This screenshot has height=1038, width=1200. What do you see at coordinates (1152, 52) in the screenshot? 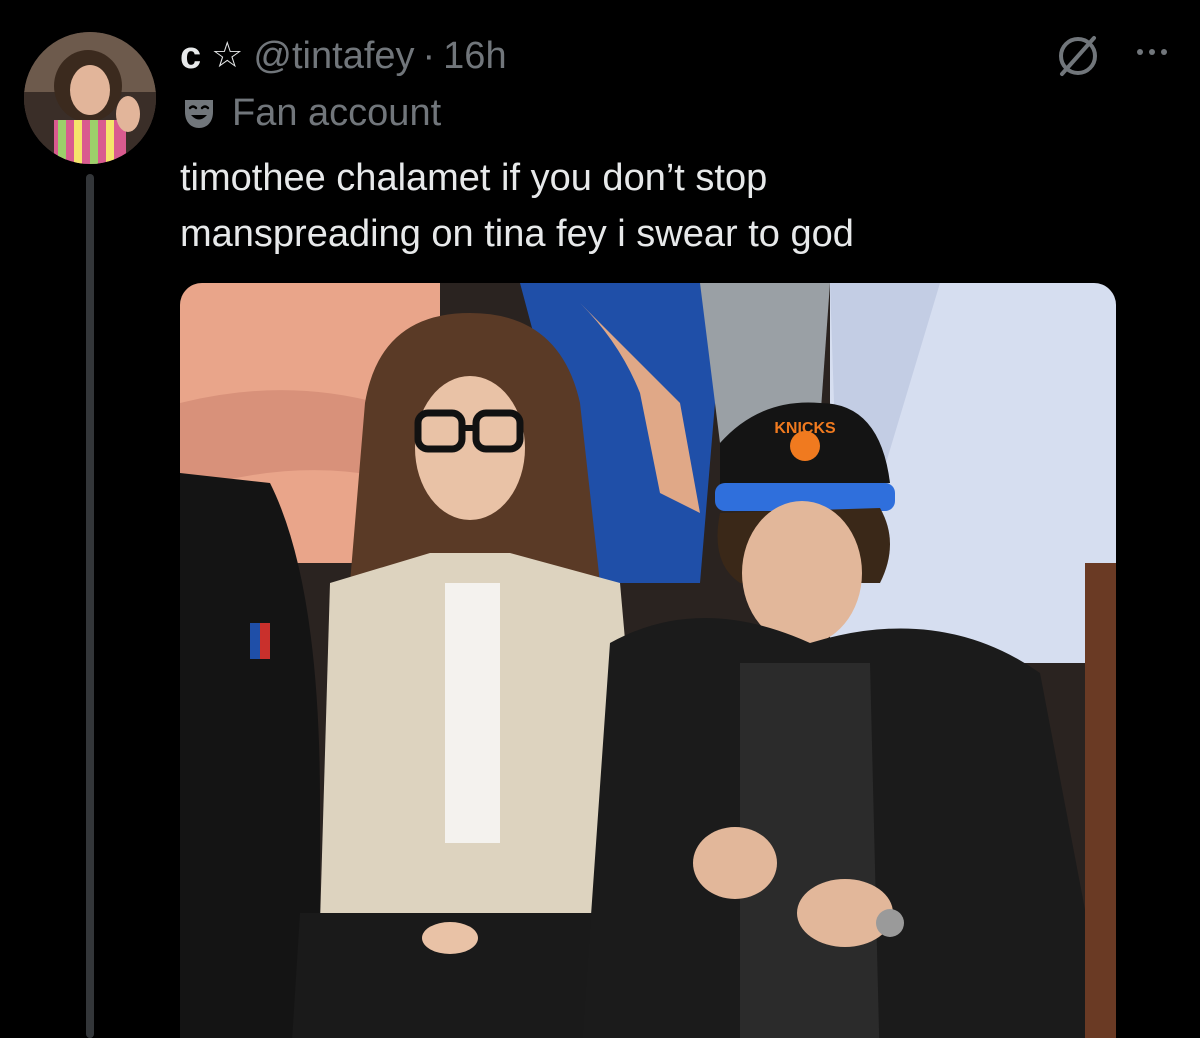
I see `more-icon` at bounding box center [1152, 52].